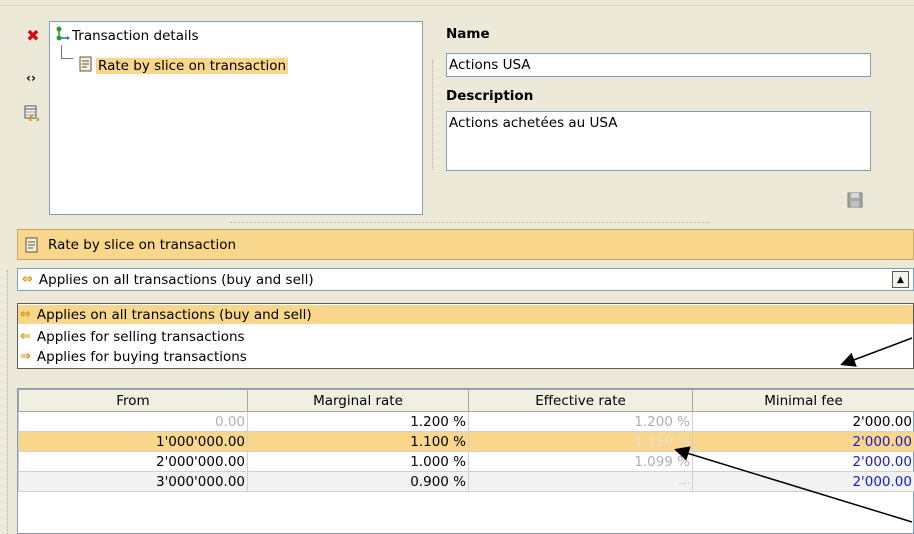  I want to click on annotation-arrow-effective-rate, so click(793, 484).